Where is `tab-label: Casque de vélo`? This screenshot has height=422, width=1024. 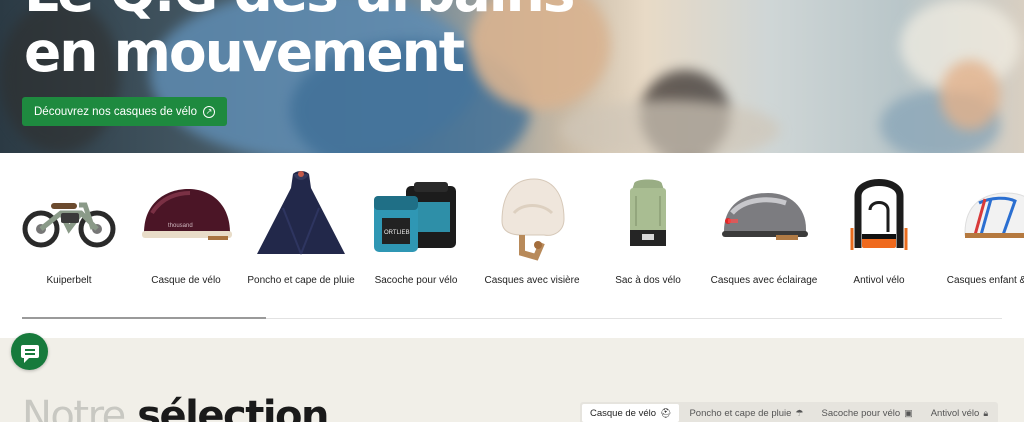 tab-label: Casque de vélo is located at coordinates (623, 413).